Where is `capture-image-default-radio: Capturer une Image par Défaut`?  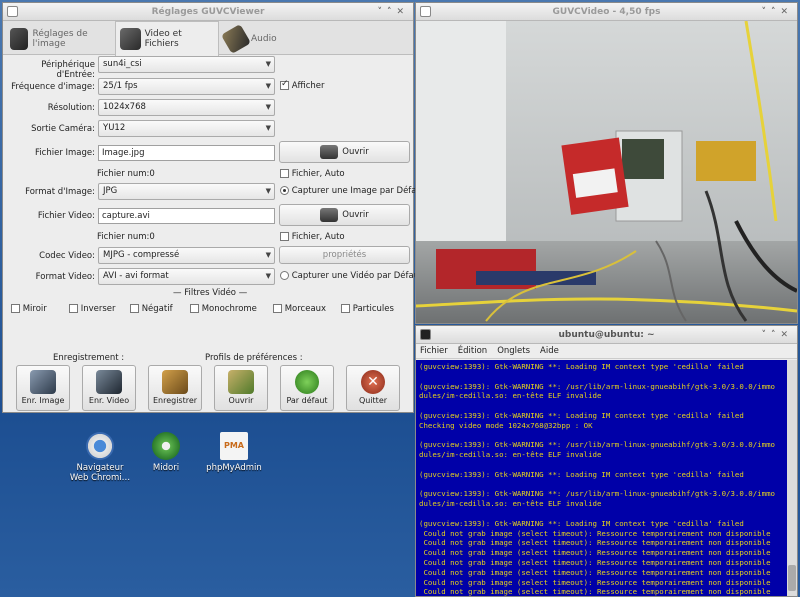 capture-image-default-radio: Capturer une Image par Défaut is located at coordinates (352, 191).